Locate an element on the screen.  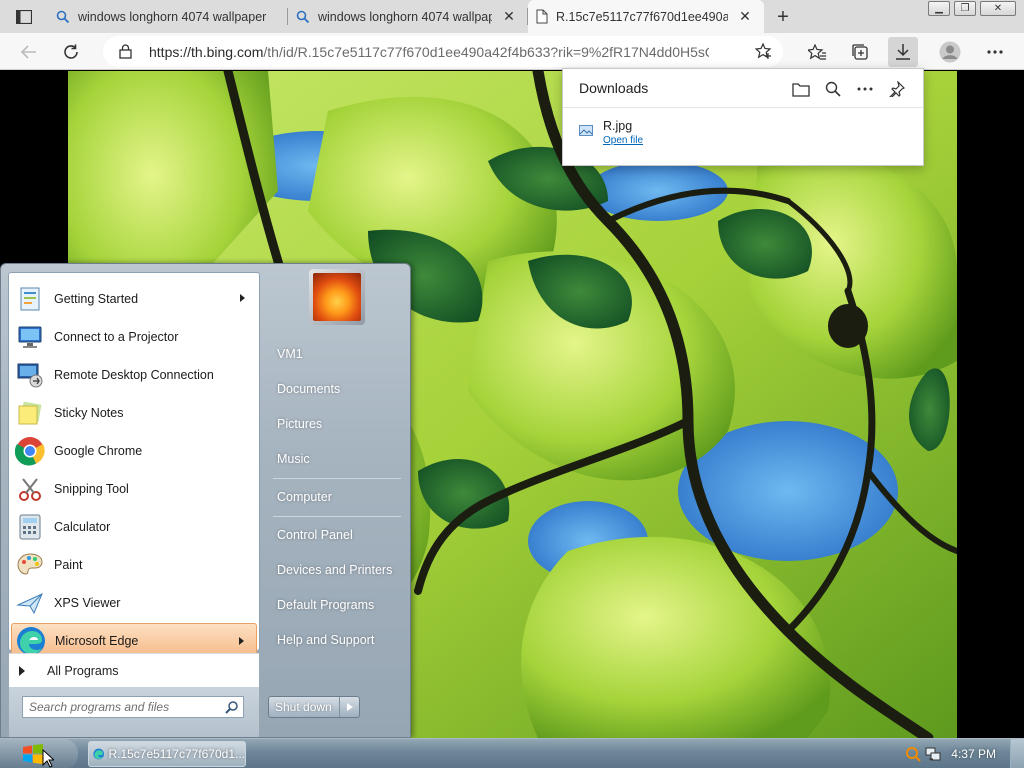
tab-search-2: windows longhorn 4074 wallpaper ✕ is located at coordinates (408, 16).